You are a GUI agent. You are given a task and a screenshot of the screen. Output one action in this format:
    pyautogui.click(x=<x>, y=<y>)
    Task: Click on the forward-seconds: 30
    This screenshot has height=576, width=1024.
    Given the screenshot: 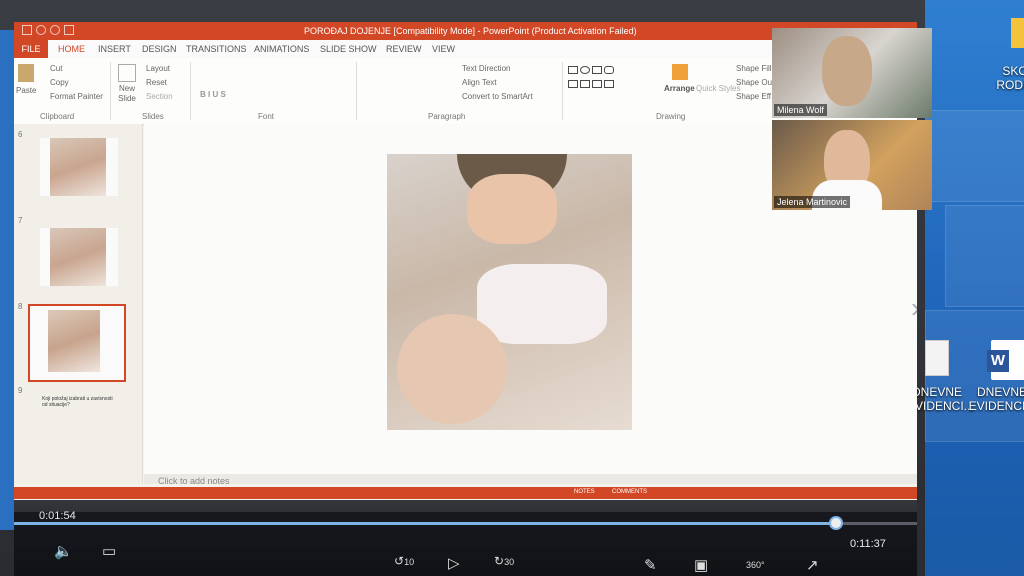 What is the action you would take?
    pyautogui.click(x=509, y=562)
    